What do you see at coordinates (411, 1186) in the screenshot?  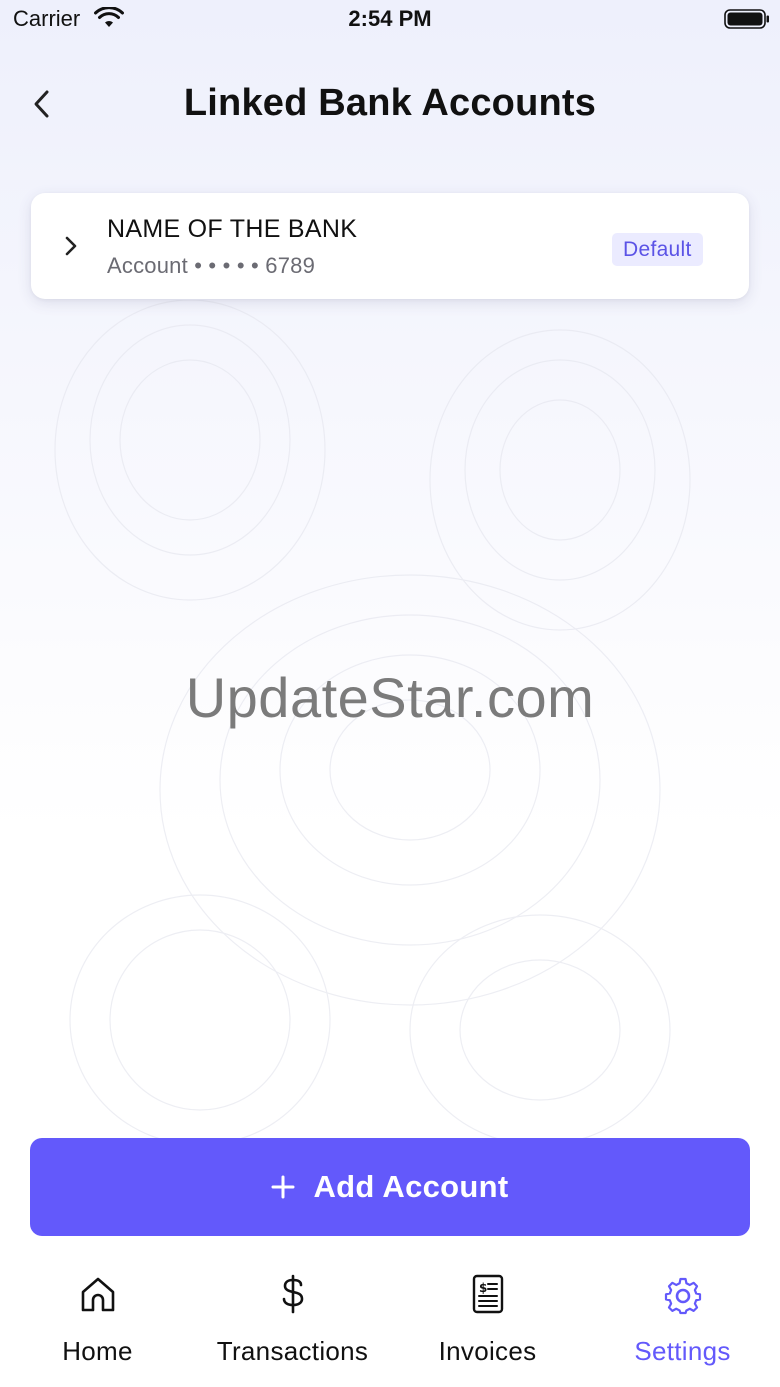 I see `add-account-label: Add Account` at bounding box center [411, 1186].